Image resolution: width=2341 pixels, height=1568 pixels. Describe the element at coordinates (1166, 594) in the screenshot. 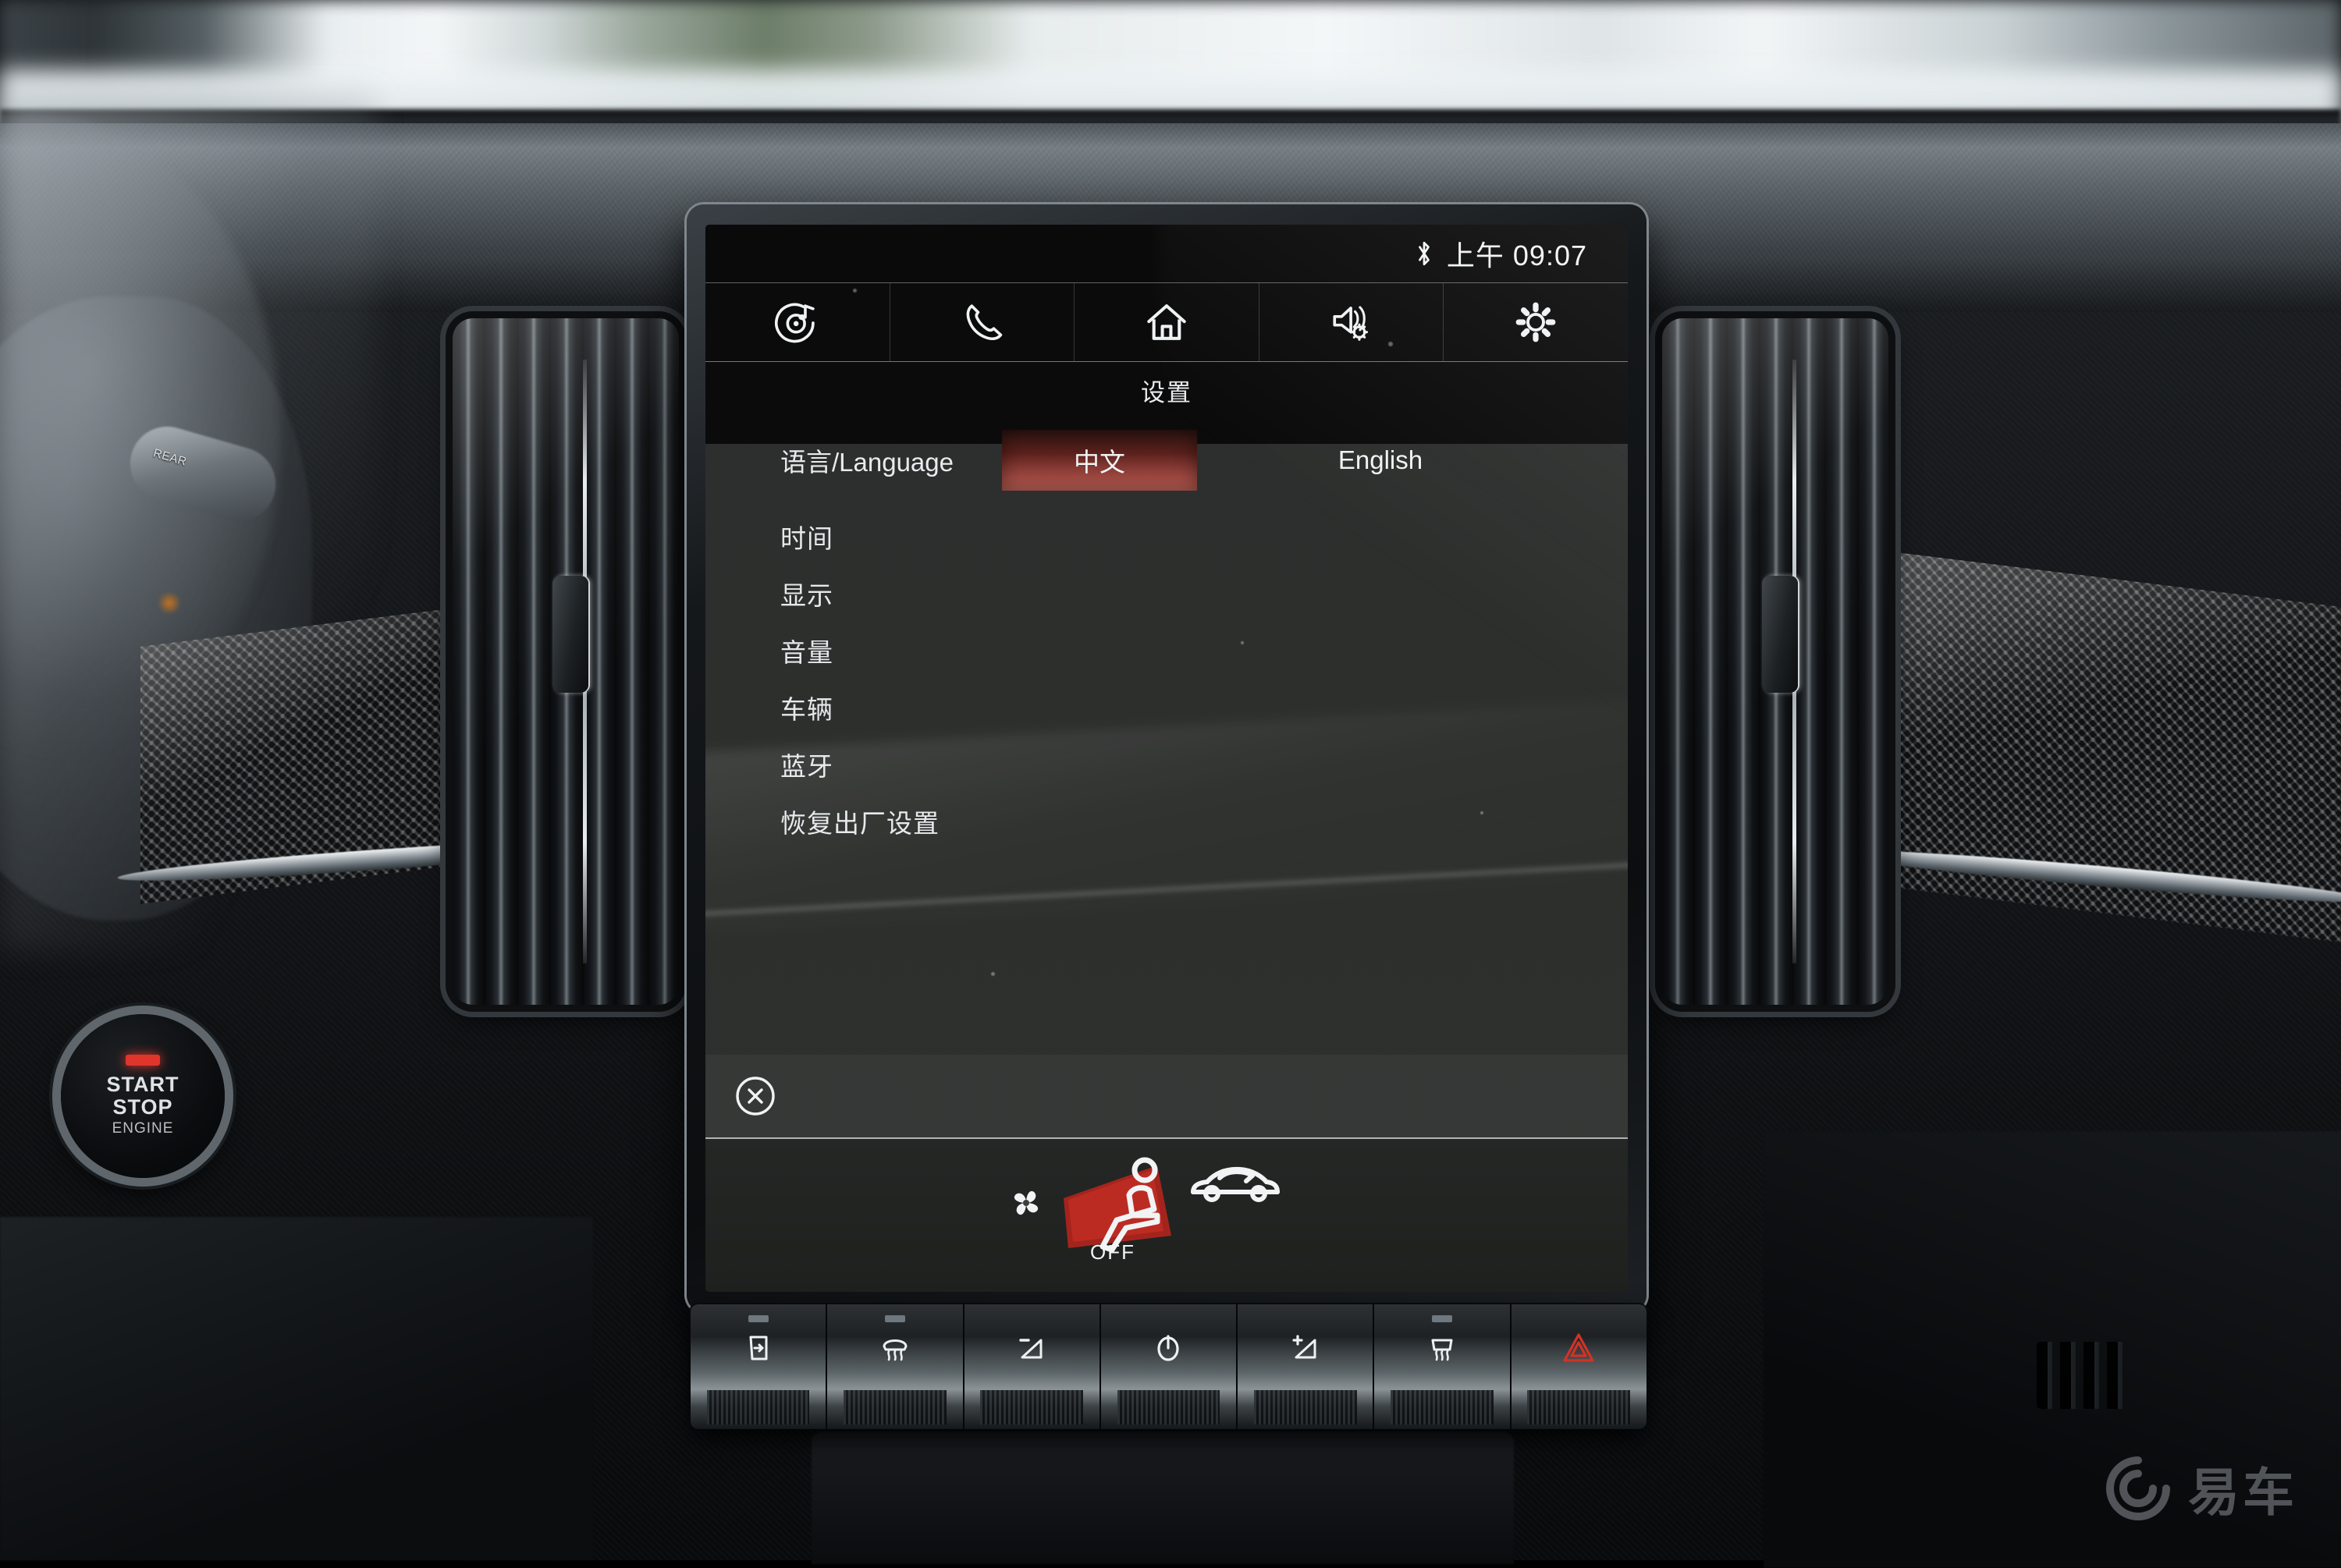

I see `settings-menu-item-display: 显示` at that location.